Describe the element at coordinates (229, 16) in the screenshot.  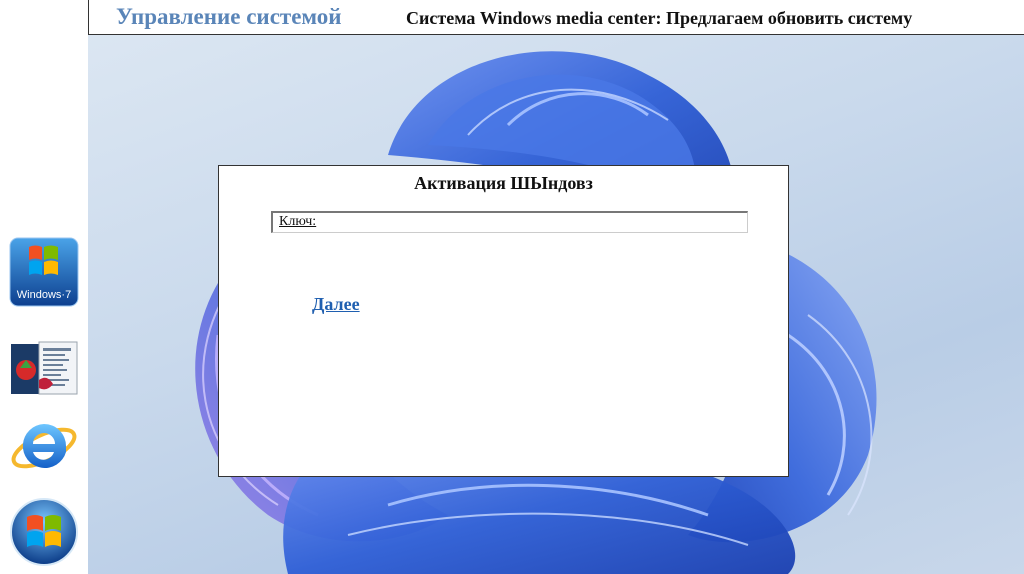
I see `header-title: Управление системой` at that location.